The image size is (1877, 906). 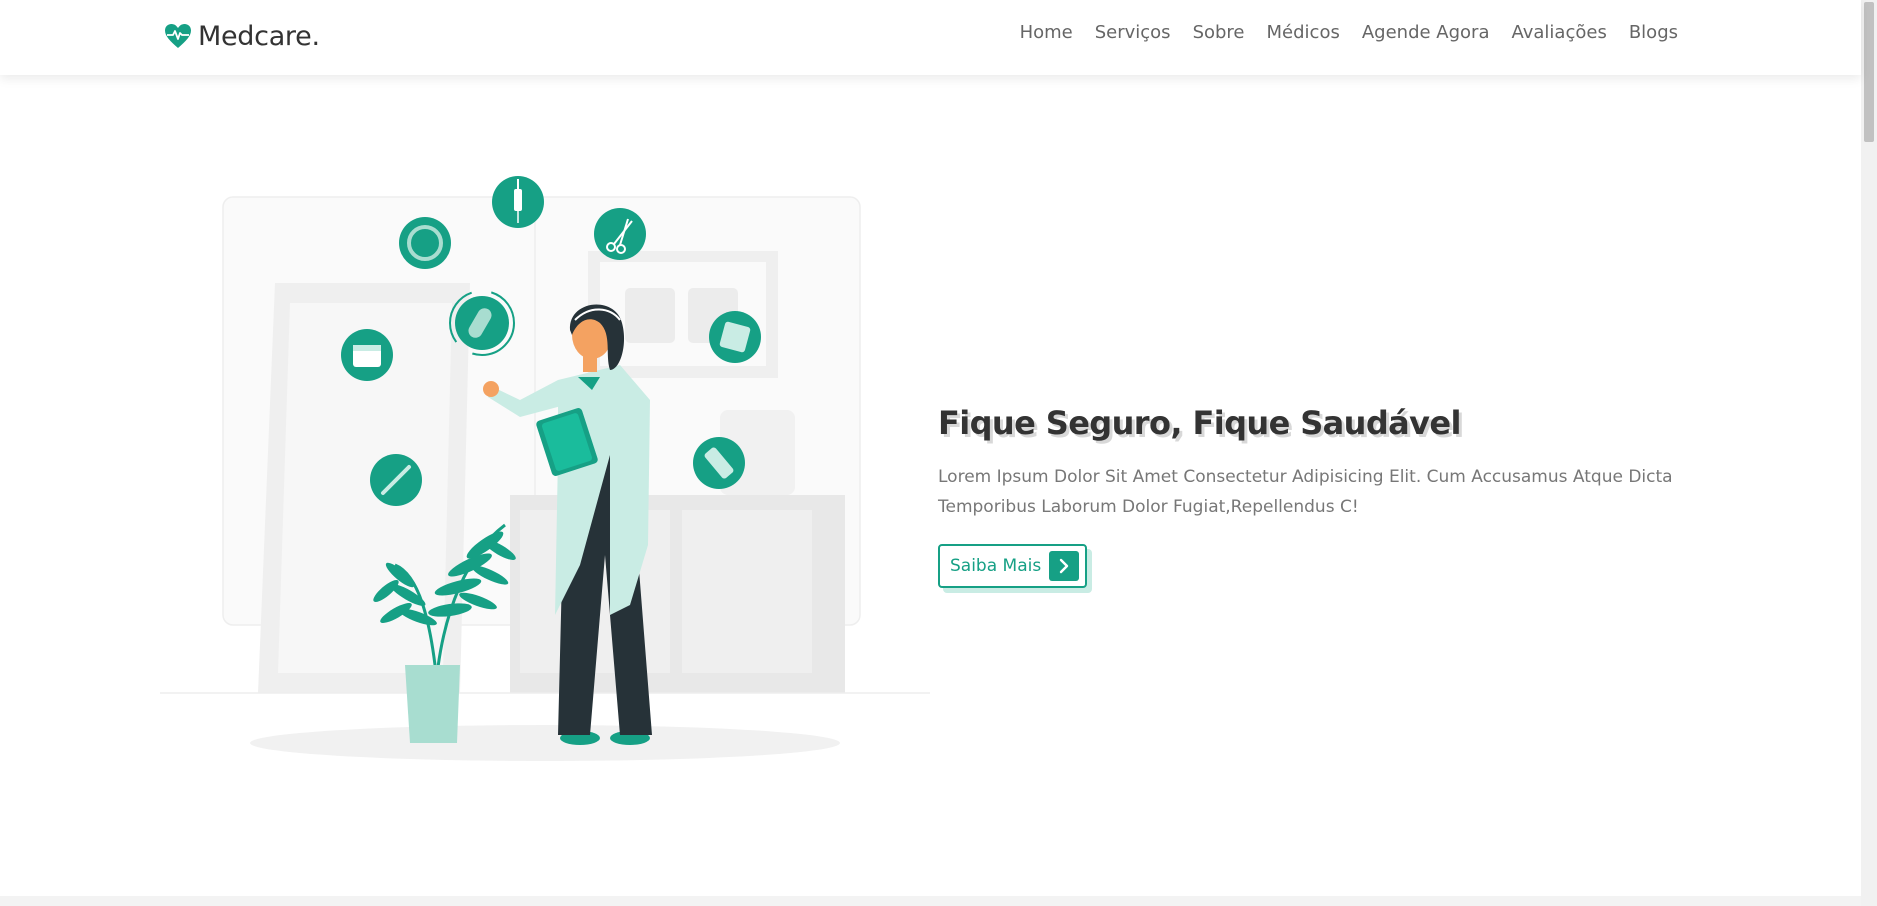 I want to click on saiba-mais-button: Saiba Mais, so click(x=1013, y=566).